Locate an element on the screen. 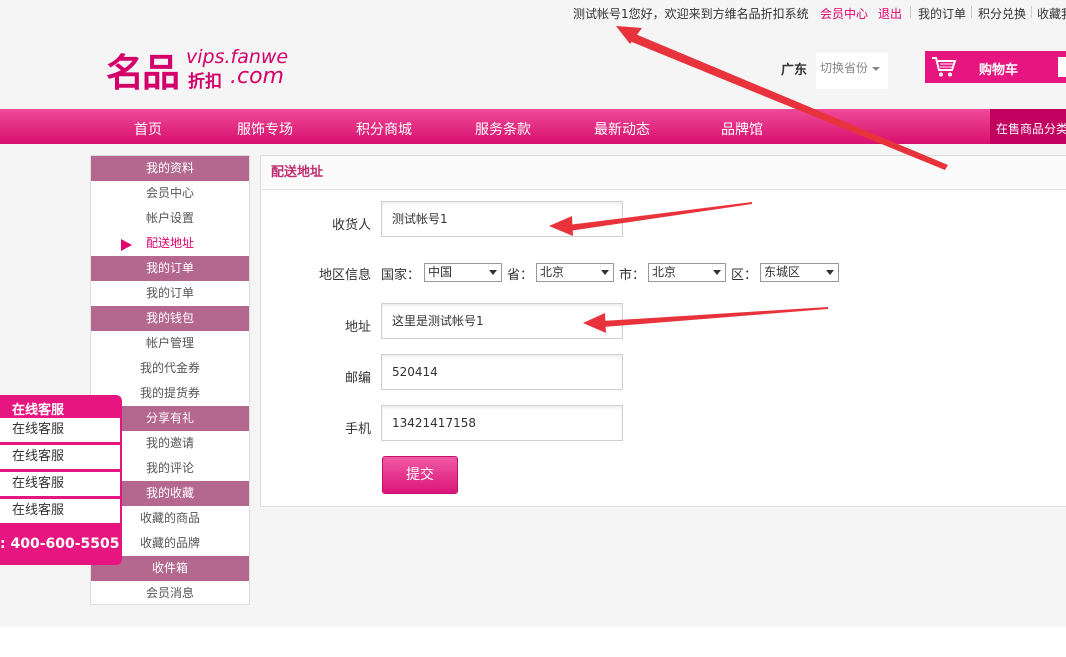 The width and height of the screenshot is (1066, 657). logo-tld: .com is located at coordinates (257, 76).